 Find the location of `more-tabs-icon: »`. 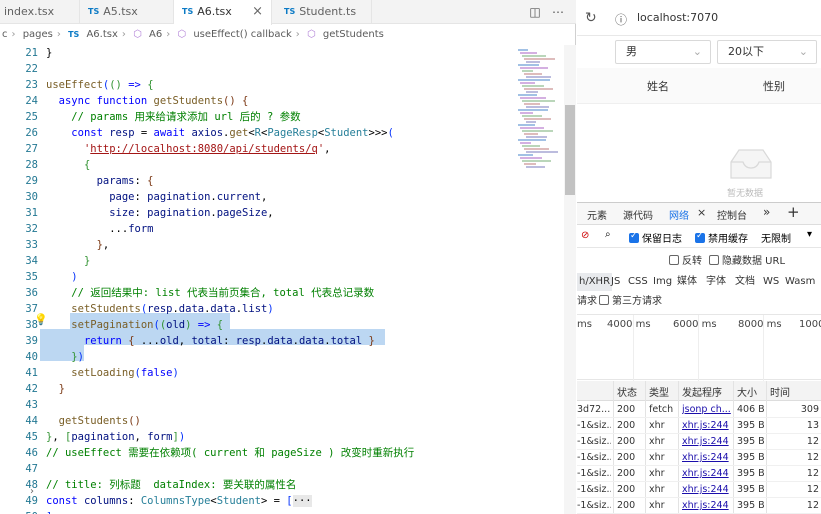

more-tabs-icon: » is located at coordinates (766, 212).